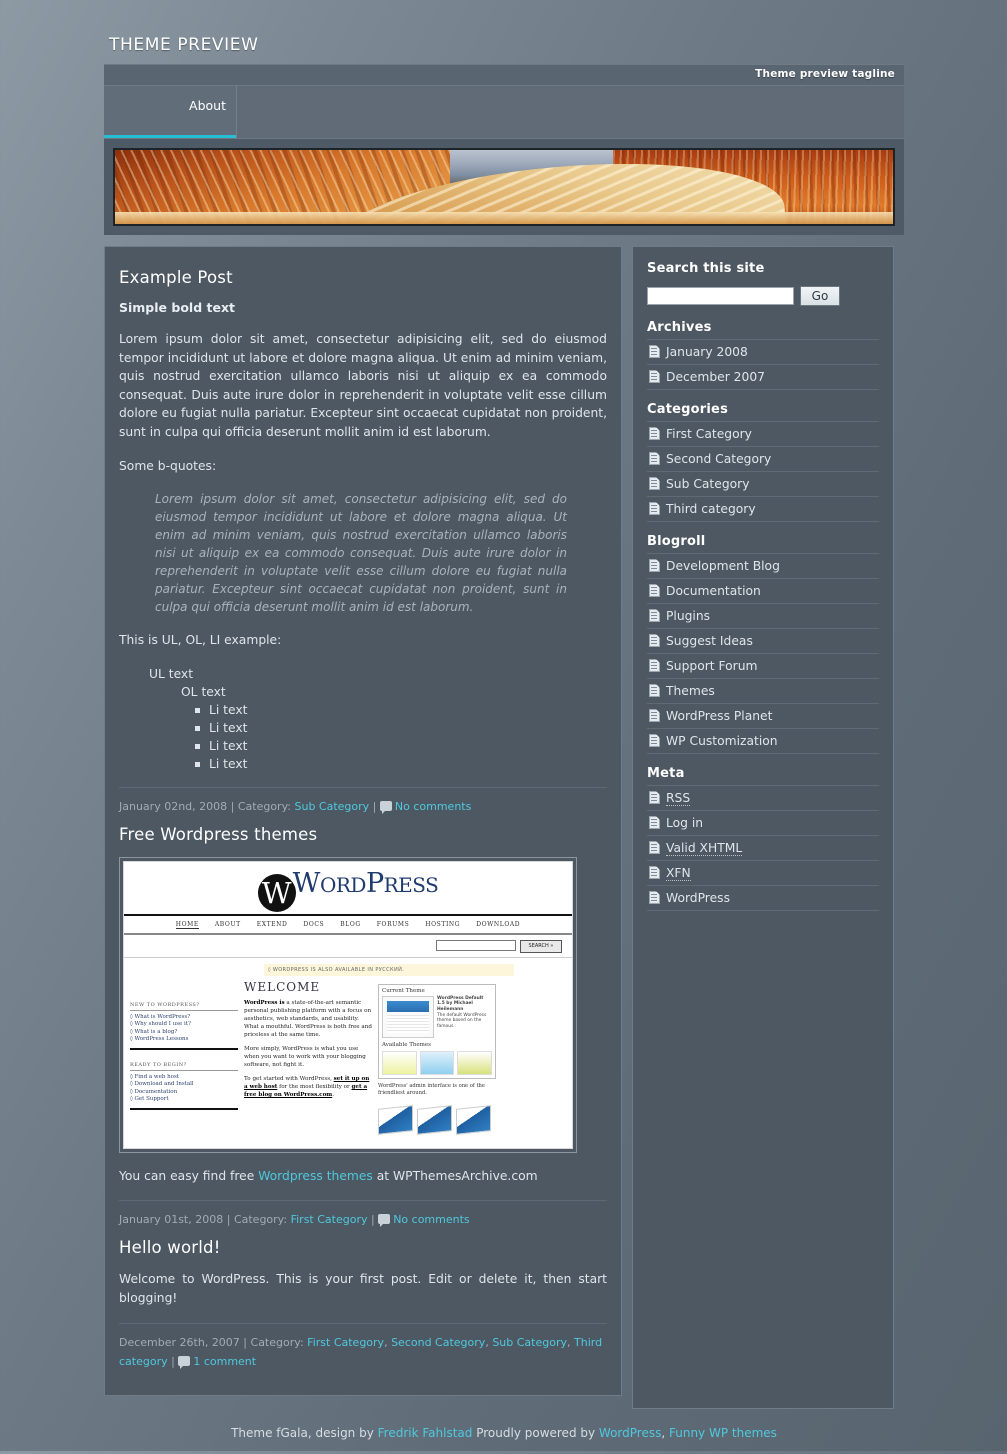  Describe the element at coordinates (763, 641) in the screenshot. I see `list-item: Suggest Ideas` at that location.